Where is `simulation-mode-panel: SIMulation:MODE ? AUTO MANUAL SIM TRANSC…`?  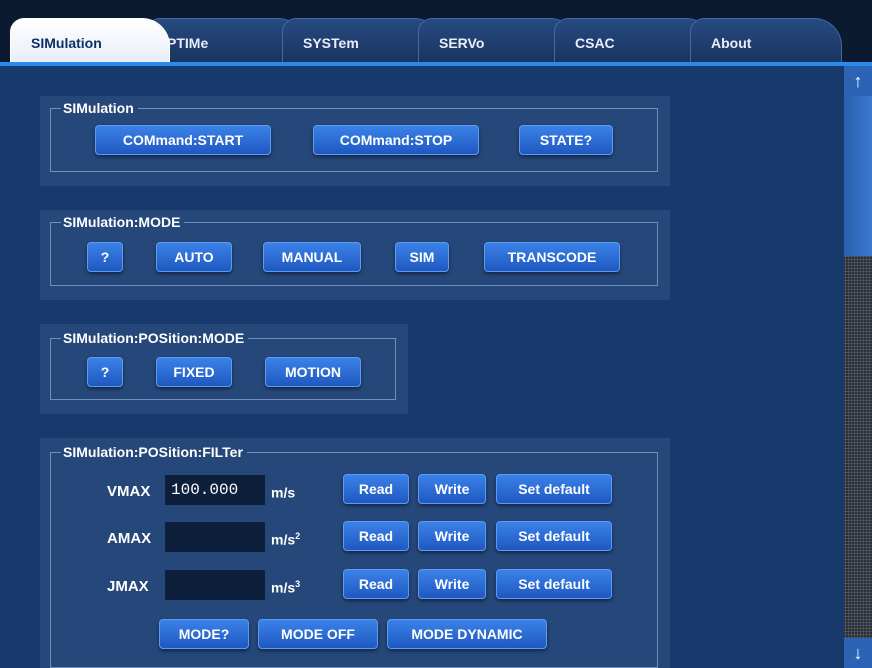 simulation-mode-panel: SIMulation:MODE ? AUTO MANUAL SIM TRANSC… is located at coordinates (355, 255).